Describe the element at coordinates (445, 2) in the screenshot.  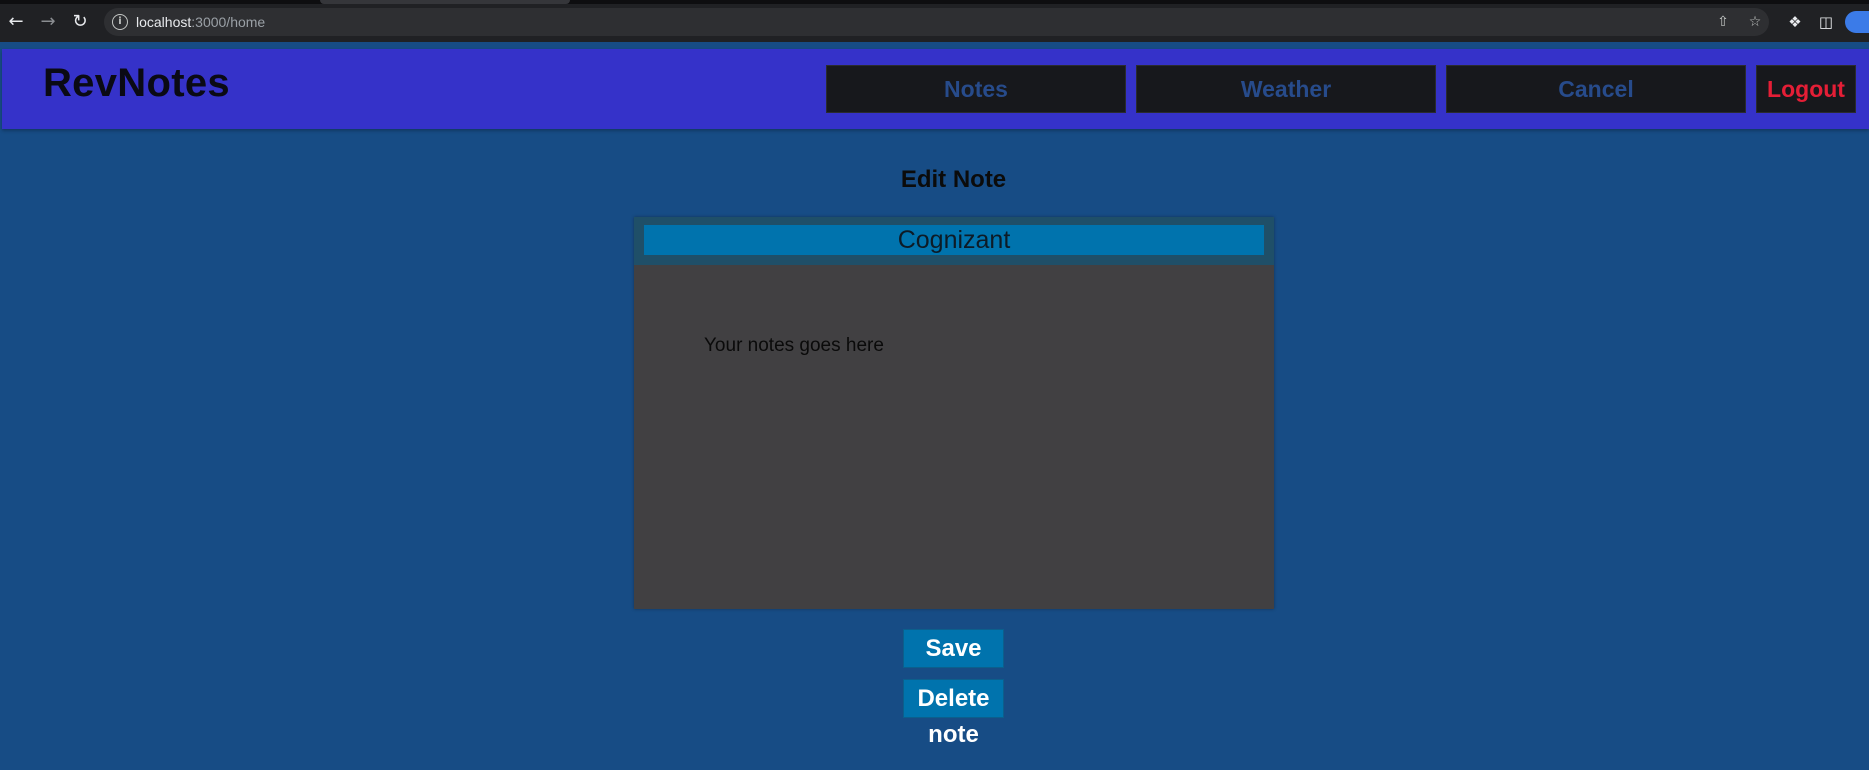
I see `active-tab` at that location.